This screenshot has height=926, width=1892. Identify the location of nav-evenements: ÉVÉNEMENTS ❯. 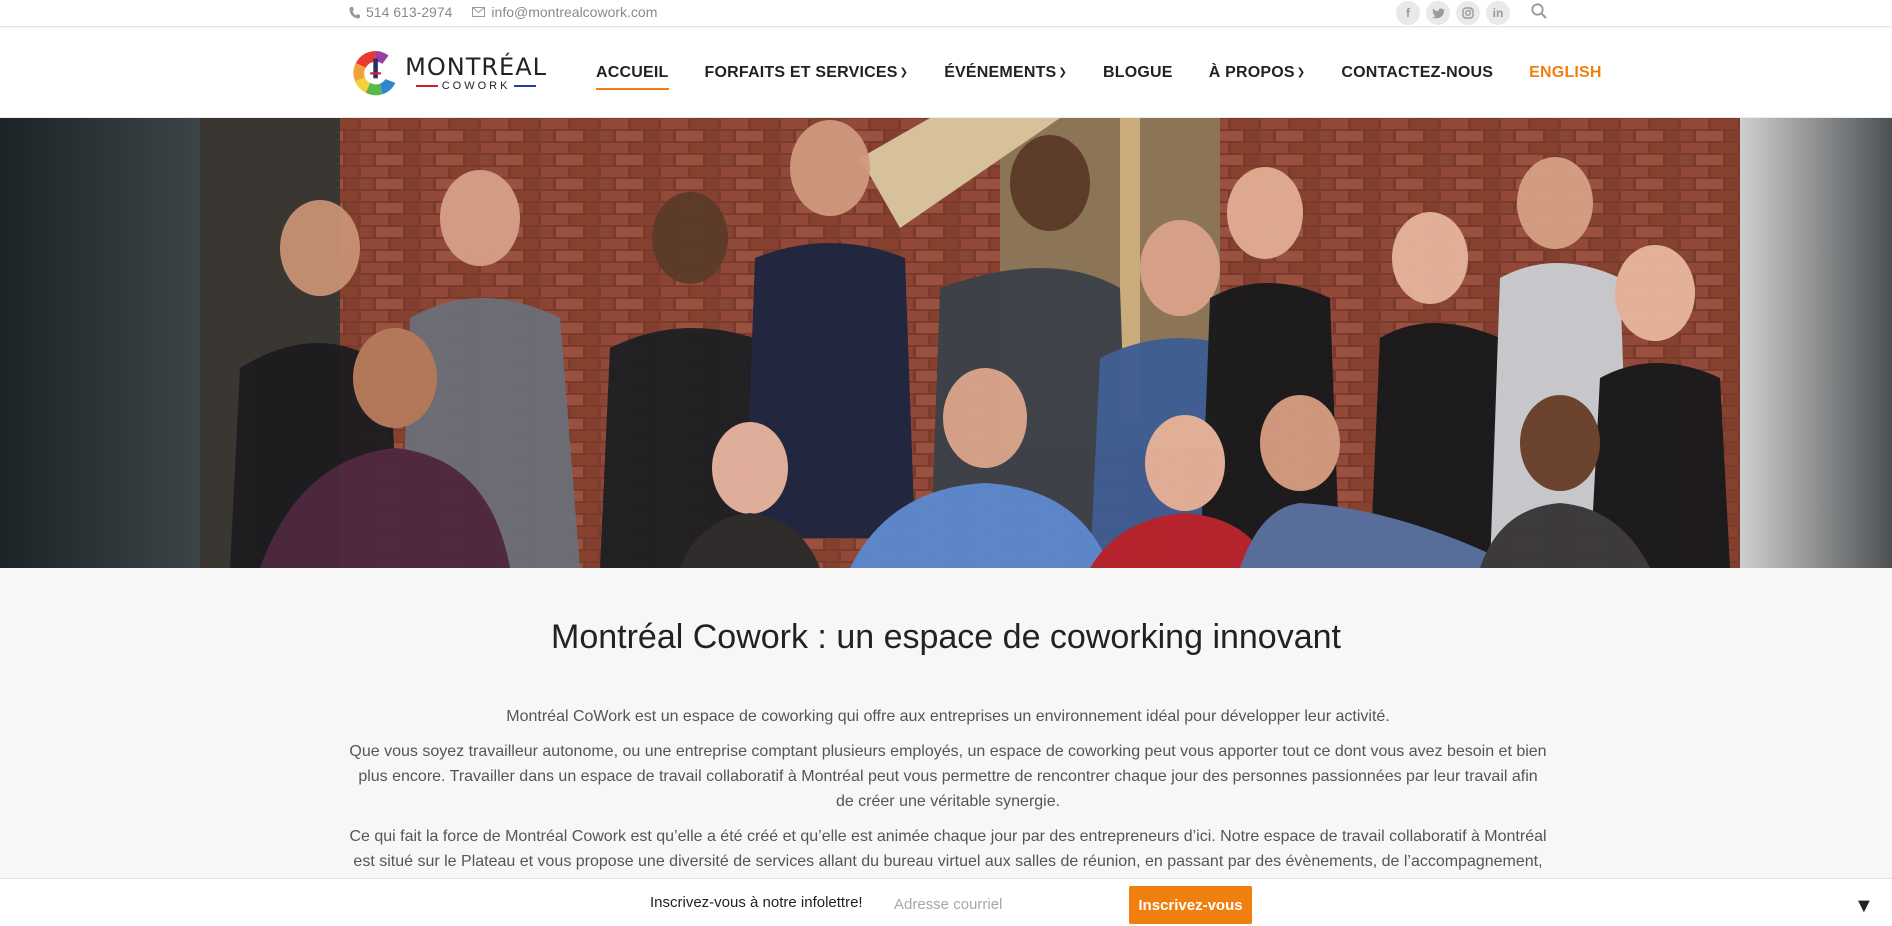
(1005, 73).